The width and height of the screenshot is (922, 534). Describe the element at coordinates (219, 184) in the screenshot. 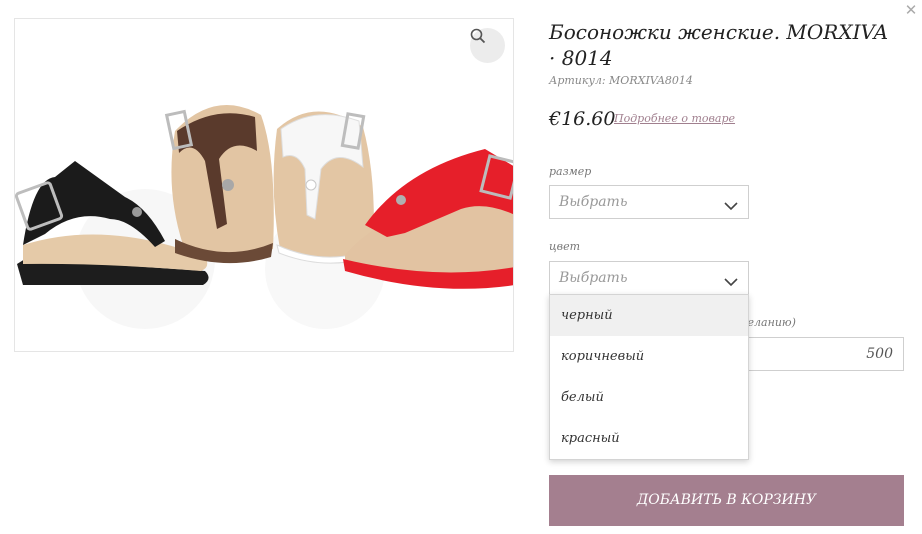

I see `brown-sandal` at that location.